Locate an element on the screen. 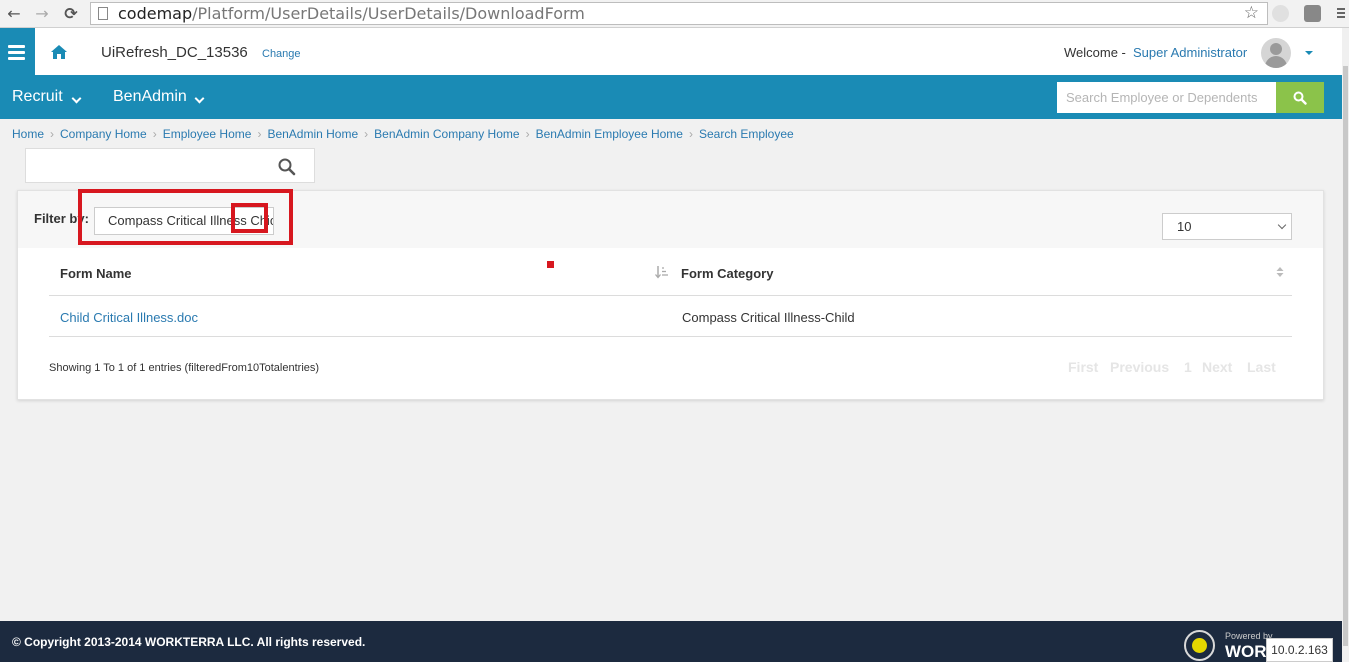 This screenshot has width=1349, height=662. breadcrumb-employee-home: Employee Home is located at coordinates (207, 134).